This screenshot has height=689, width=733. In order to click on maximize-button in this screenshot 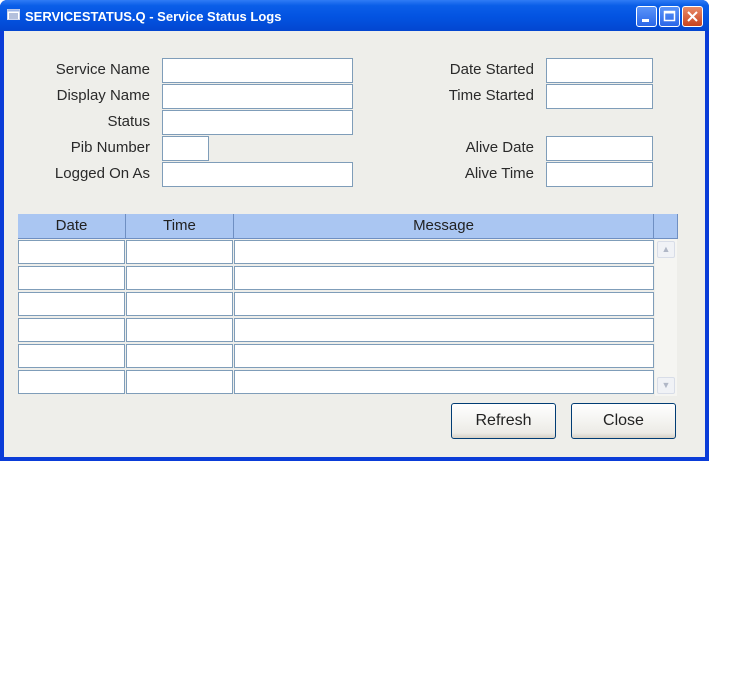, I will do `click(669, 16)`.